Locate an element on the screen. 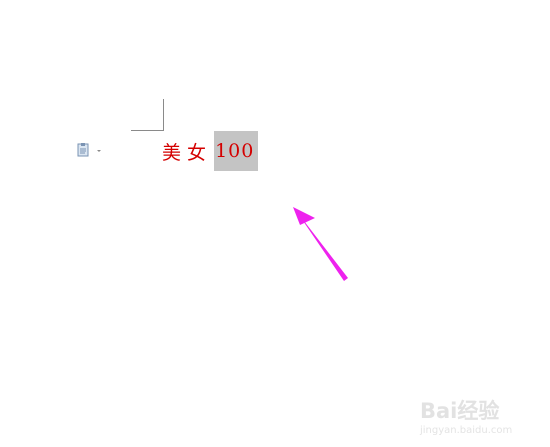 The image size is (550, 447). annotation-arrow is located at coordinates (320, 244).